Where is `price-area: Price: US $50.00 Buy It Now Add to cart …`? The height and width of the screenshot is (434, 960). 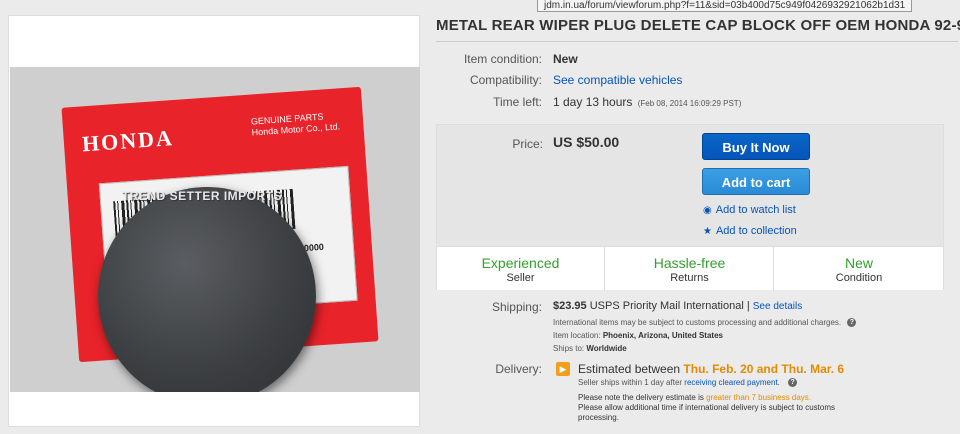 price-area: Price: US $50.00 Buy It Now Add to cart … is located at coordinates (690, 185).